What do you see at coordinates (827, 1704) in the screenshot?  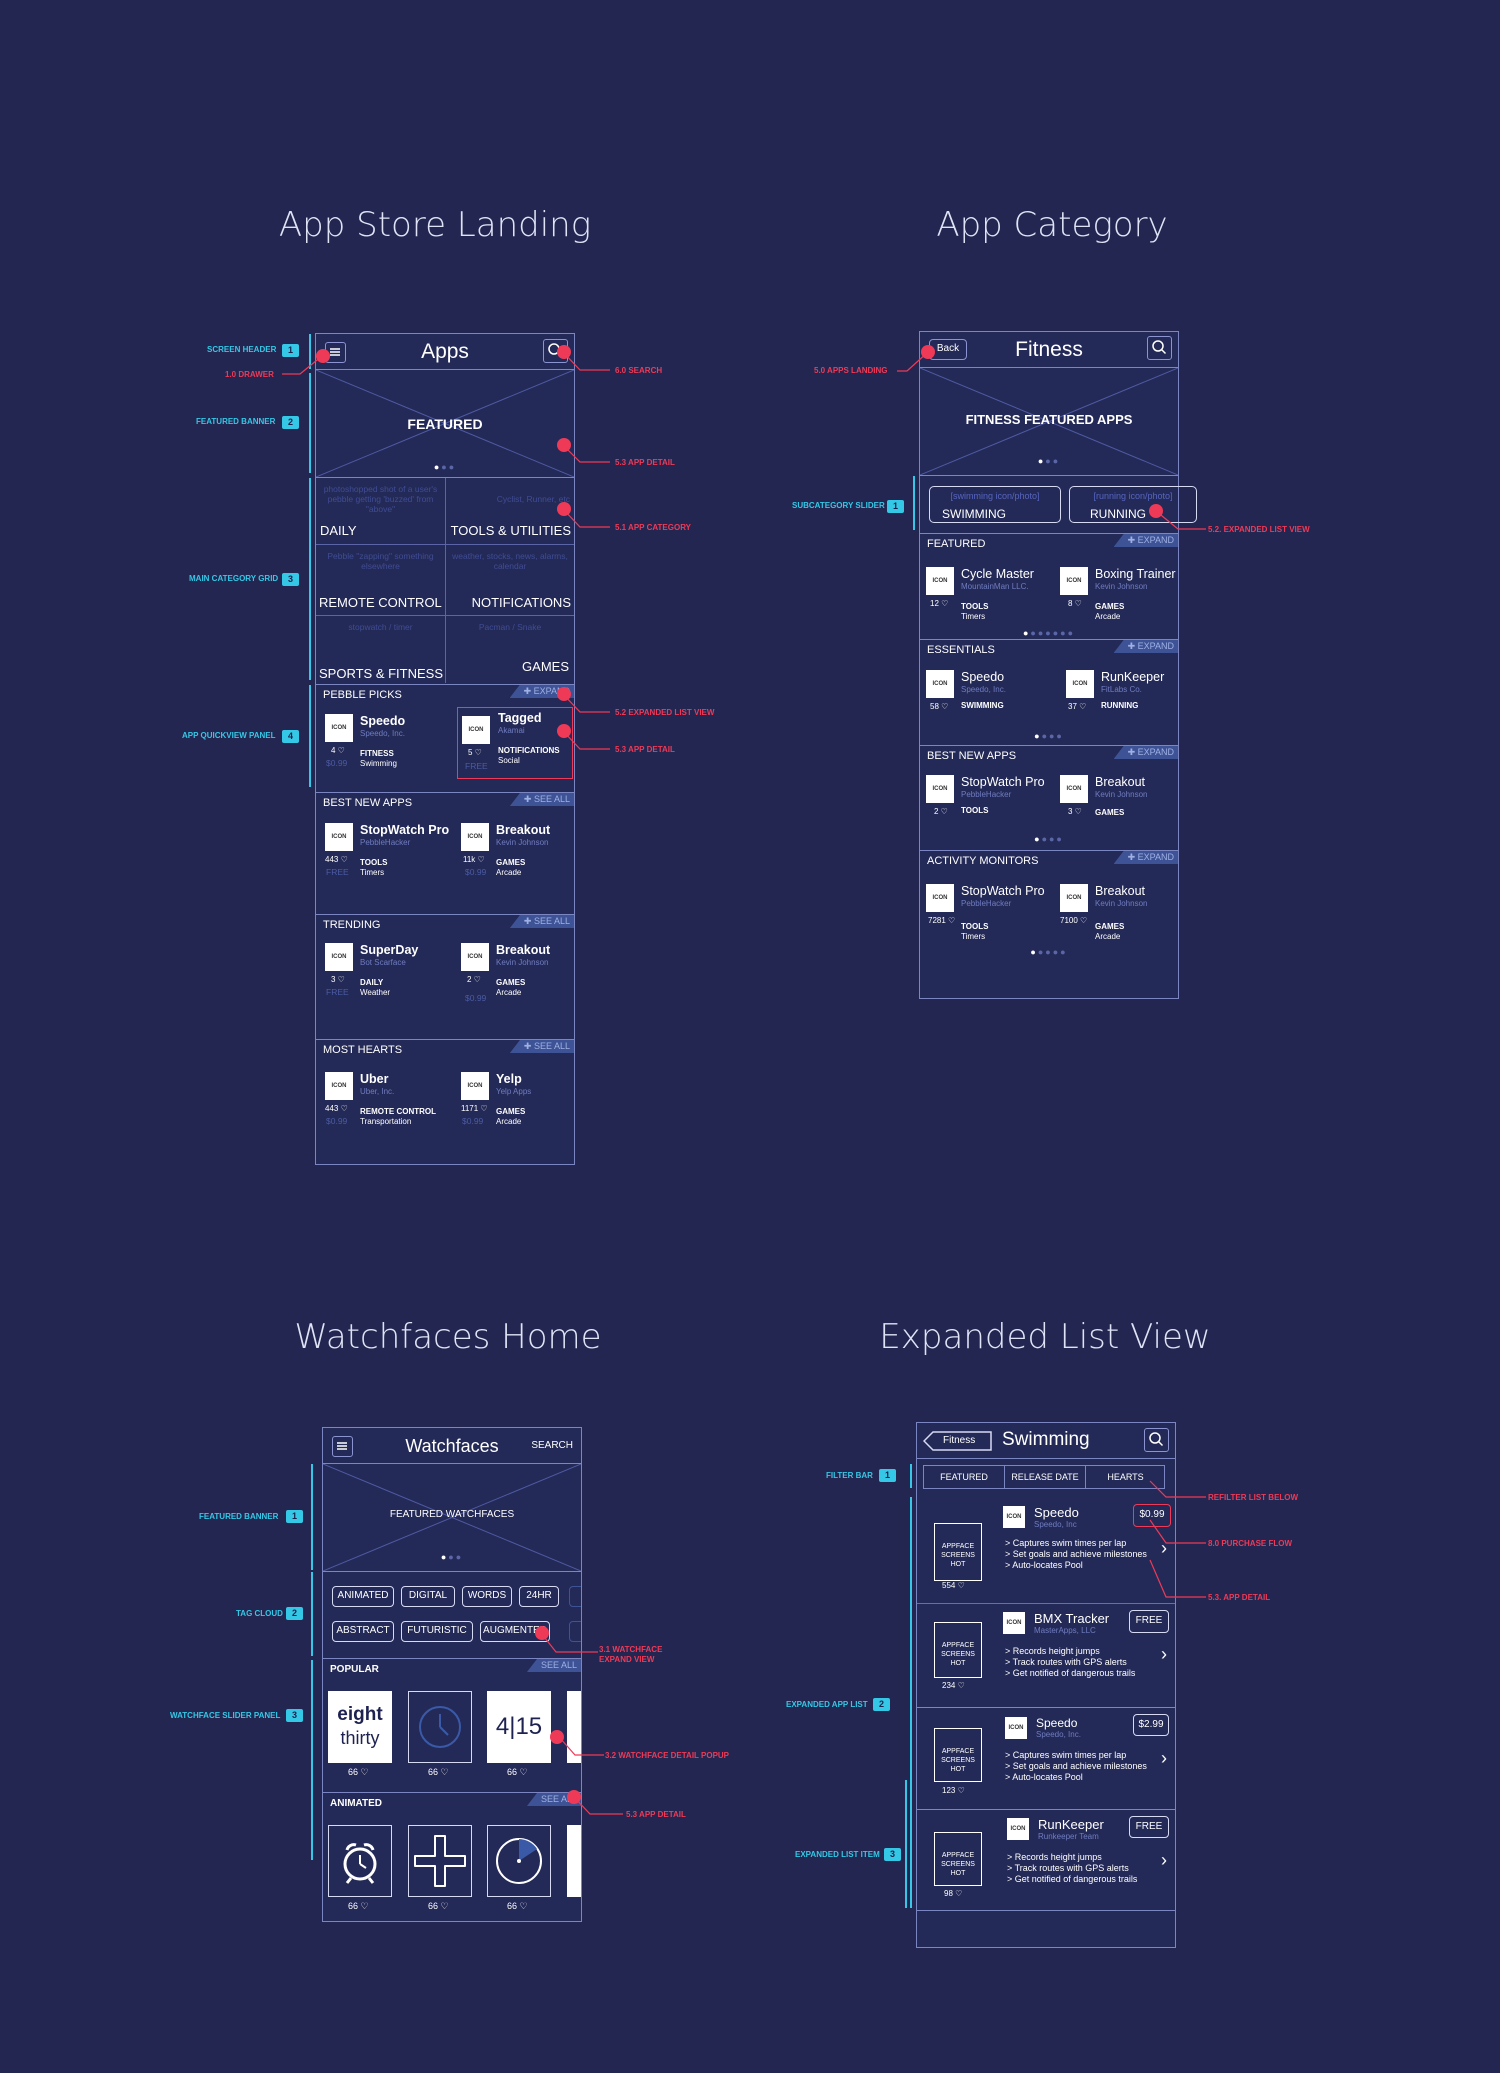 I see `annotation-expanded-list: EXPANDED APP LIST` at bounding box center [827, 1704].